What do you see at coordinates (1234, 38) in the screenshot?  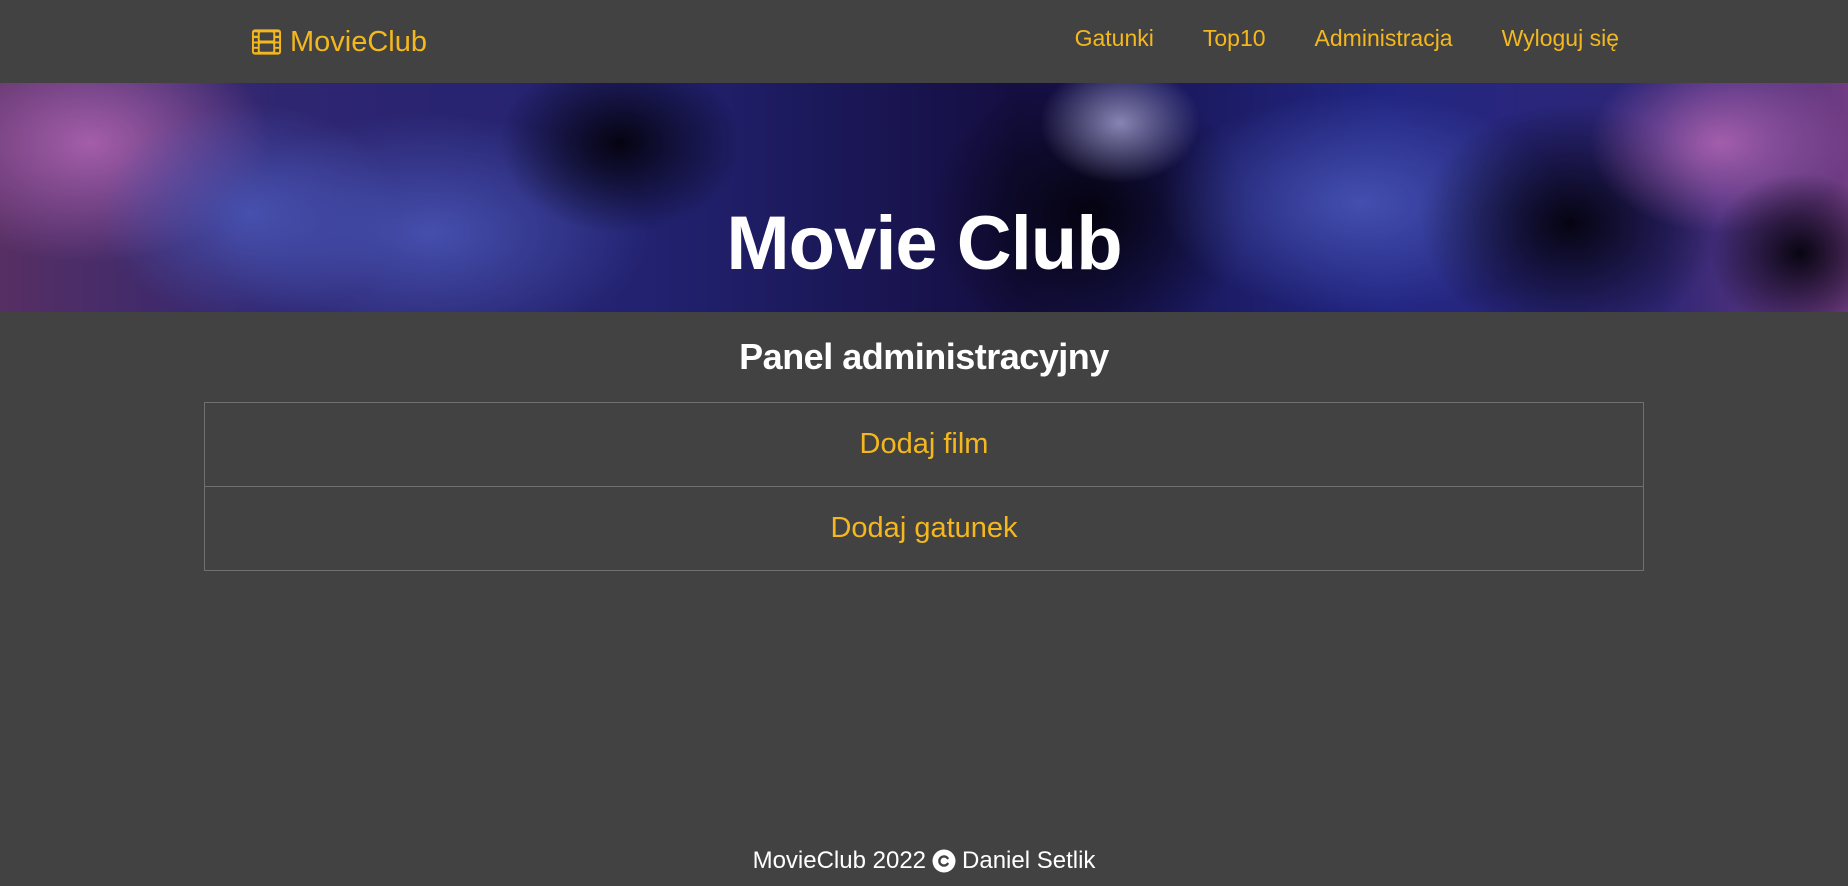 I see `nav-link-top10: Top10` at bounding box center [1234, 38].